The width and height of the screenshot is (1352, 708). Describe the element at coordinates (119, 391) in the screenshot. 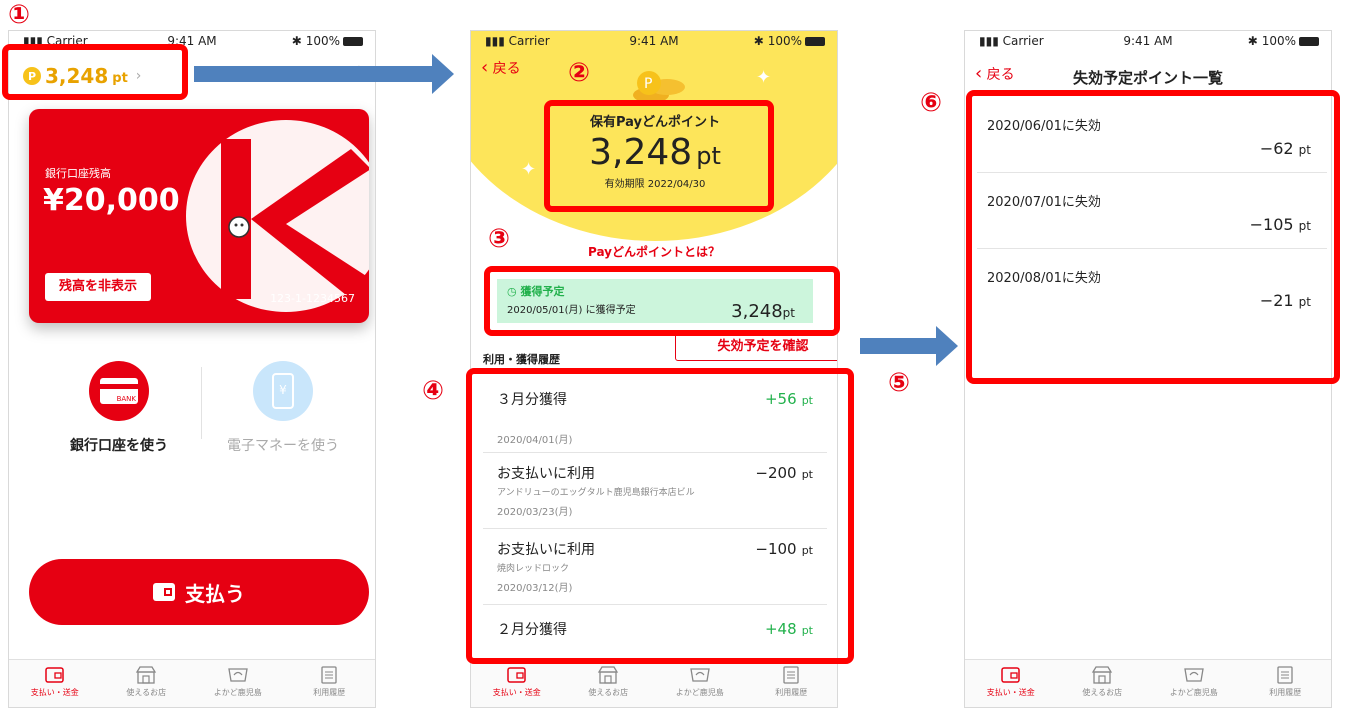

I see `bank-card-icon: BANK` at that location.